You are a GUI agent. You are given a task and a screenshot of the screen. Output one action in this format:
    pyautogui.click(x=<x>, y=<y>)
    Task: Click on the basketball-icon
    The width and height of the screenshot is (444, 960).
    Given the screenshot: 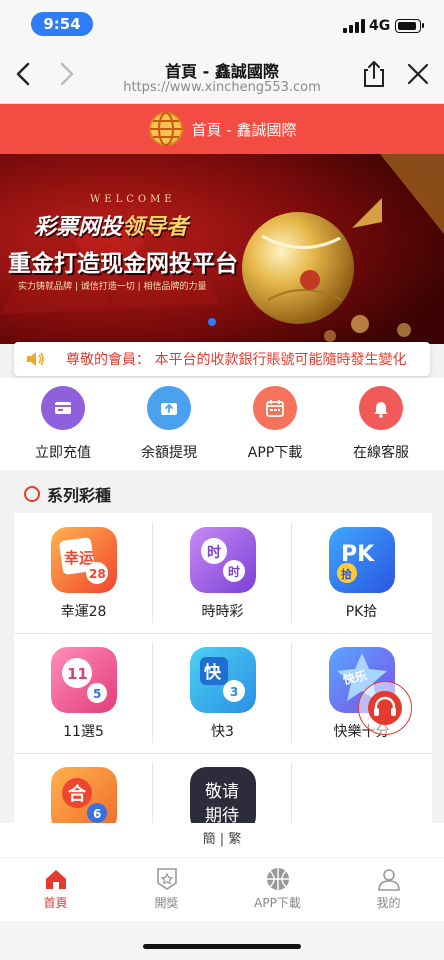 What is the action you would take?
    pyautogui.click(x=277, y=879)
    